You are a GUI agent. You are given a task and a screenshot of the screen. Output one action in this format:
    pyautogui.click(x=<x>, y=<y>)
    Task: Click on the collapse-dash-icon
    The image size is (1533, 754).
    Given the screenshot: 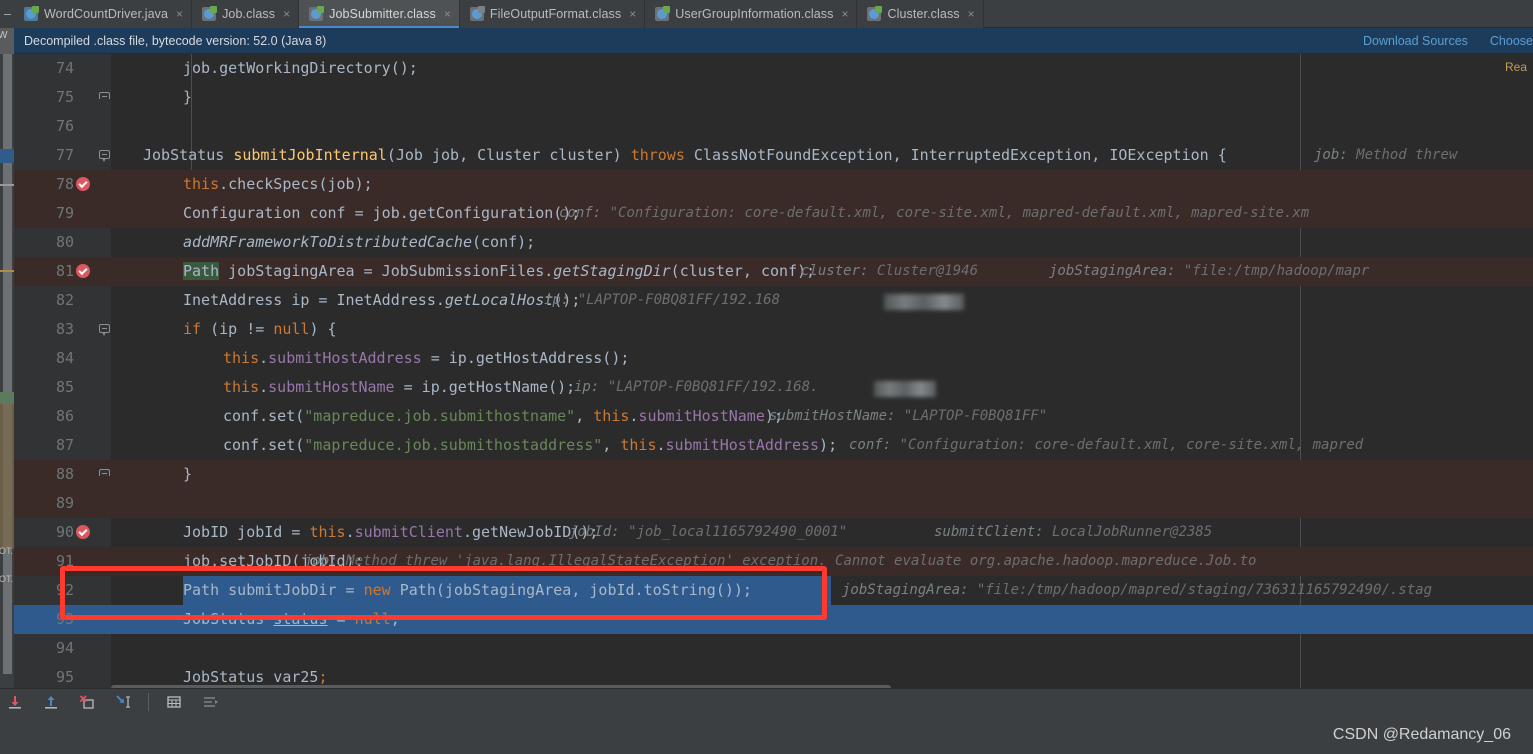 What is the action you would take?
    pyautogui.click(x=7, y=14)
    